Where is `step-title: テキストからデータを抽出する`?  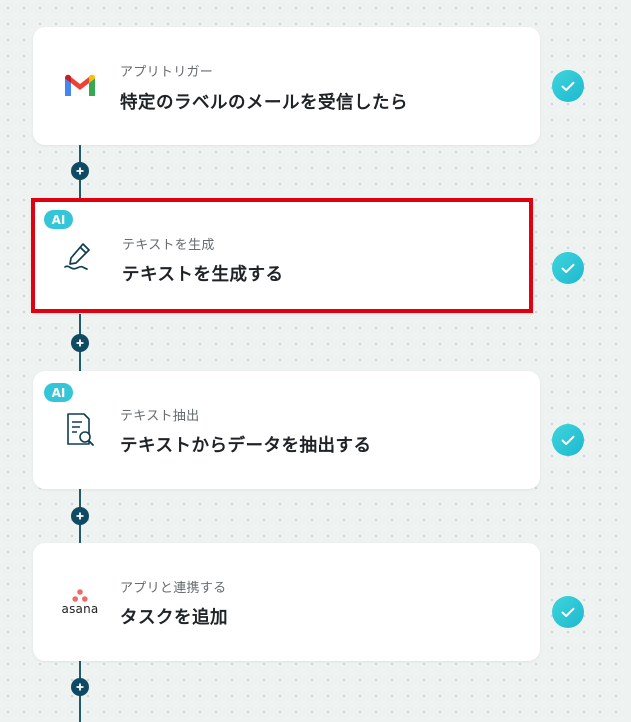 step-title: テキストからデータを抽出する is located at coordinates (246, 446).